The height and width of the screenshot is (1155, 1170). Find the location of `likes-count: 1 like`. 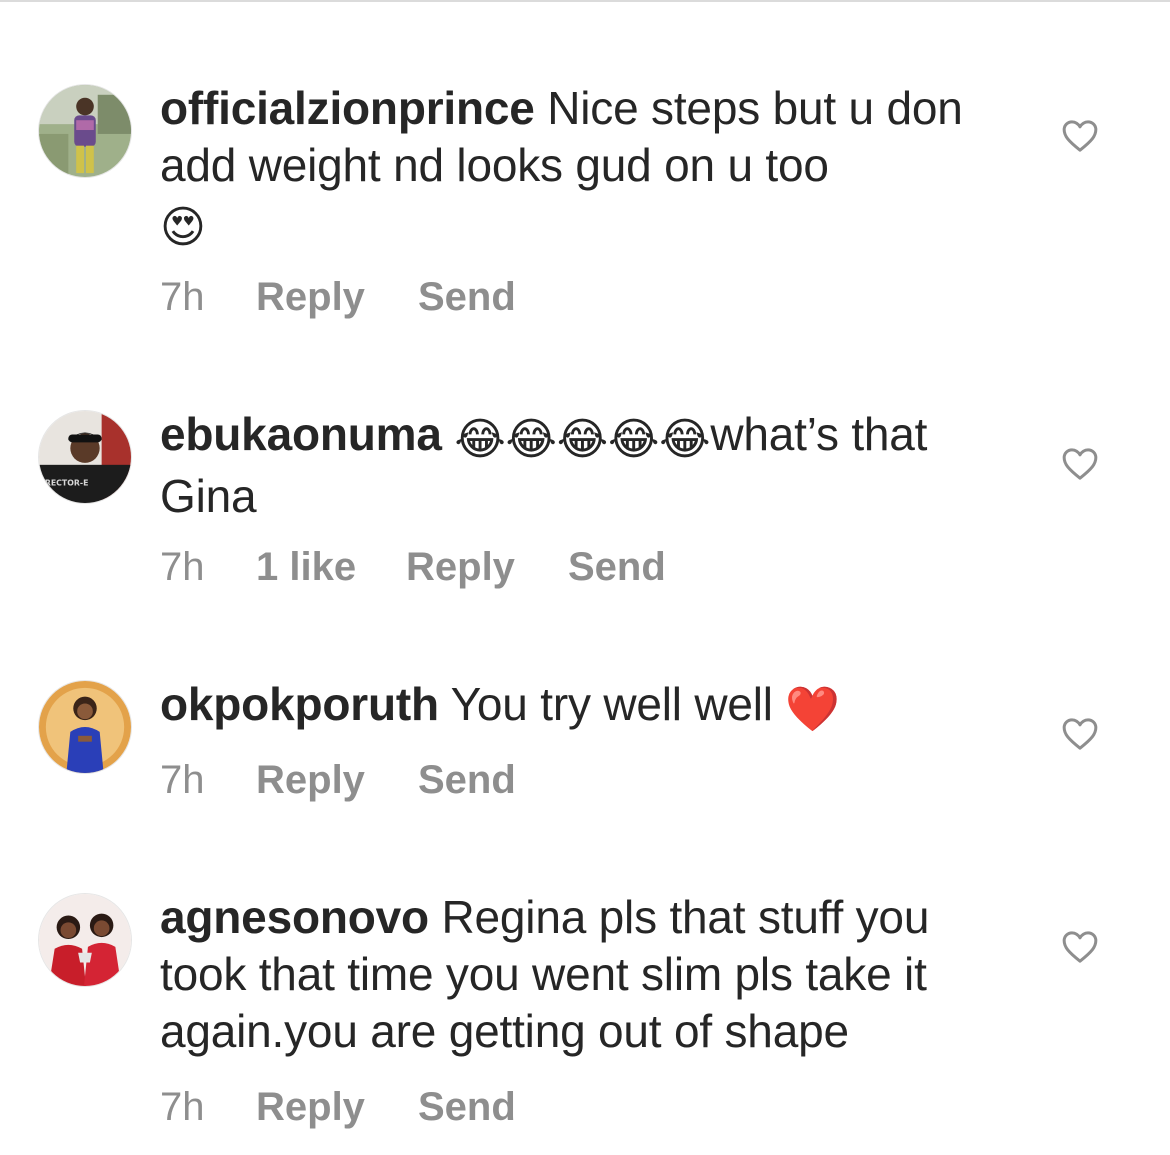

likes-count: 1 like is located at coordinates (331, 567).